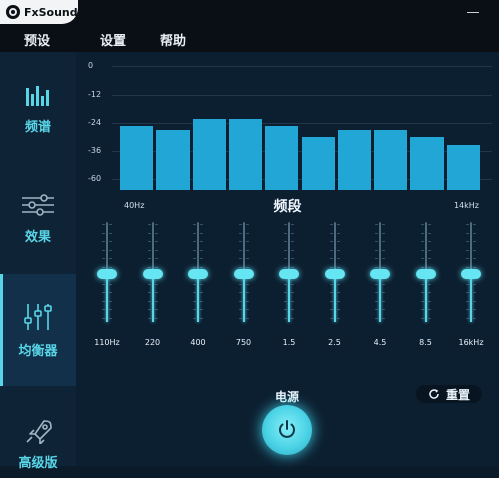 Image resolution: width=499 pixels, height=478 pixels. What do you see at coordinates (38, 317) in the screenshot?
I see `equalizer-sliders-icon` at bounding box center [38, 317].